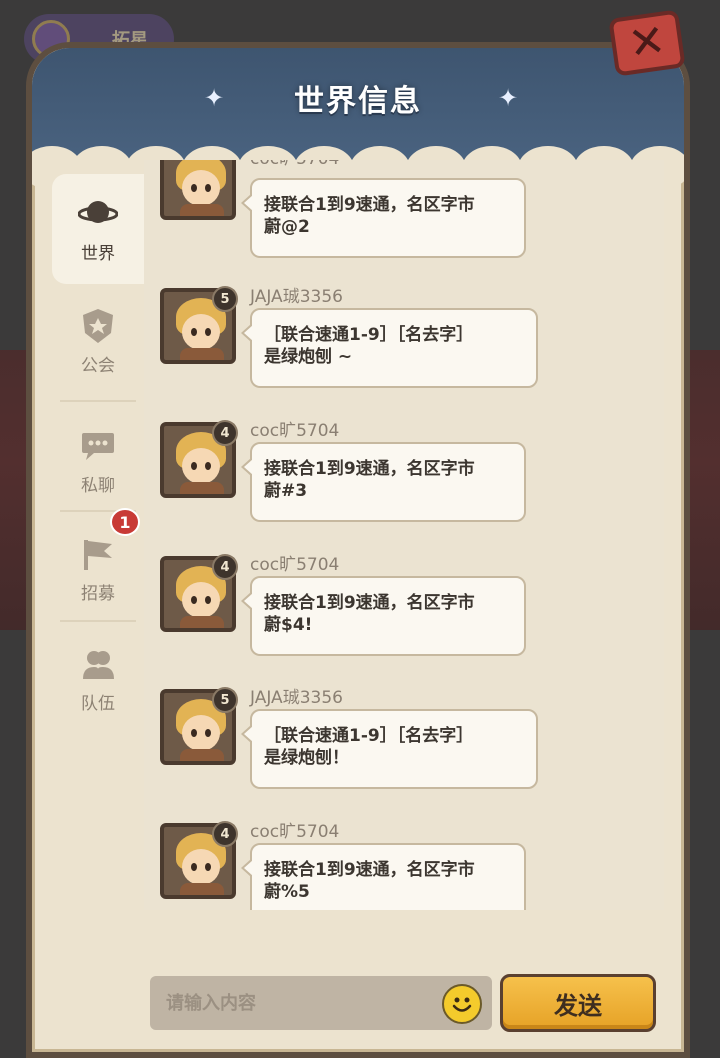 The image size is (720, 1058). I want to click on chat-message: 4 coc旷5704 接联合1到9速通，名区字市 蔚$4!, so click(410, 617).